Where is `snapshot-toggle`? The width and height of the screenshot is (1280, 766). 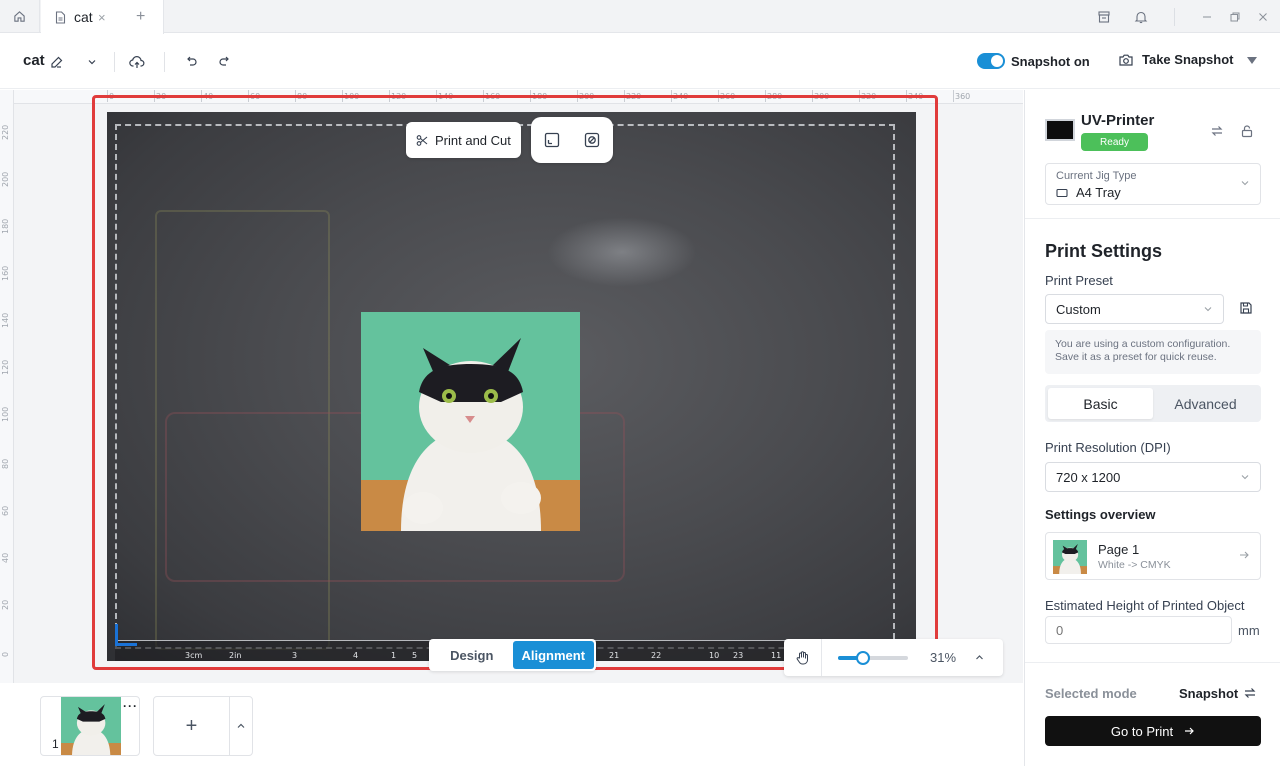 snapshot-toggle is located at coordinates (991, 61).